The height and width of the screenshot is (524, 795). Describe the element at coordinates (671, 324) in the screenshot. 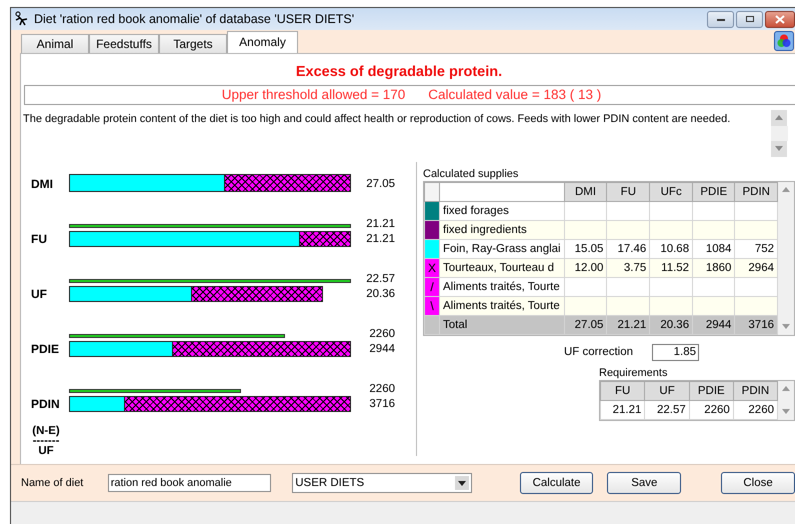

I see `table-cell: 20.36` at that location.